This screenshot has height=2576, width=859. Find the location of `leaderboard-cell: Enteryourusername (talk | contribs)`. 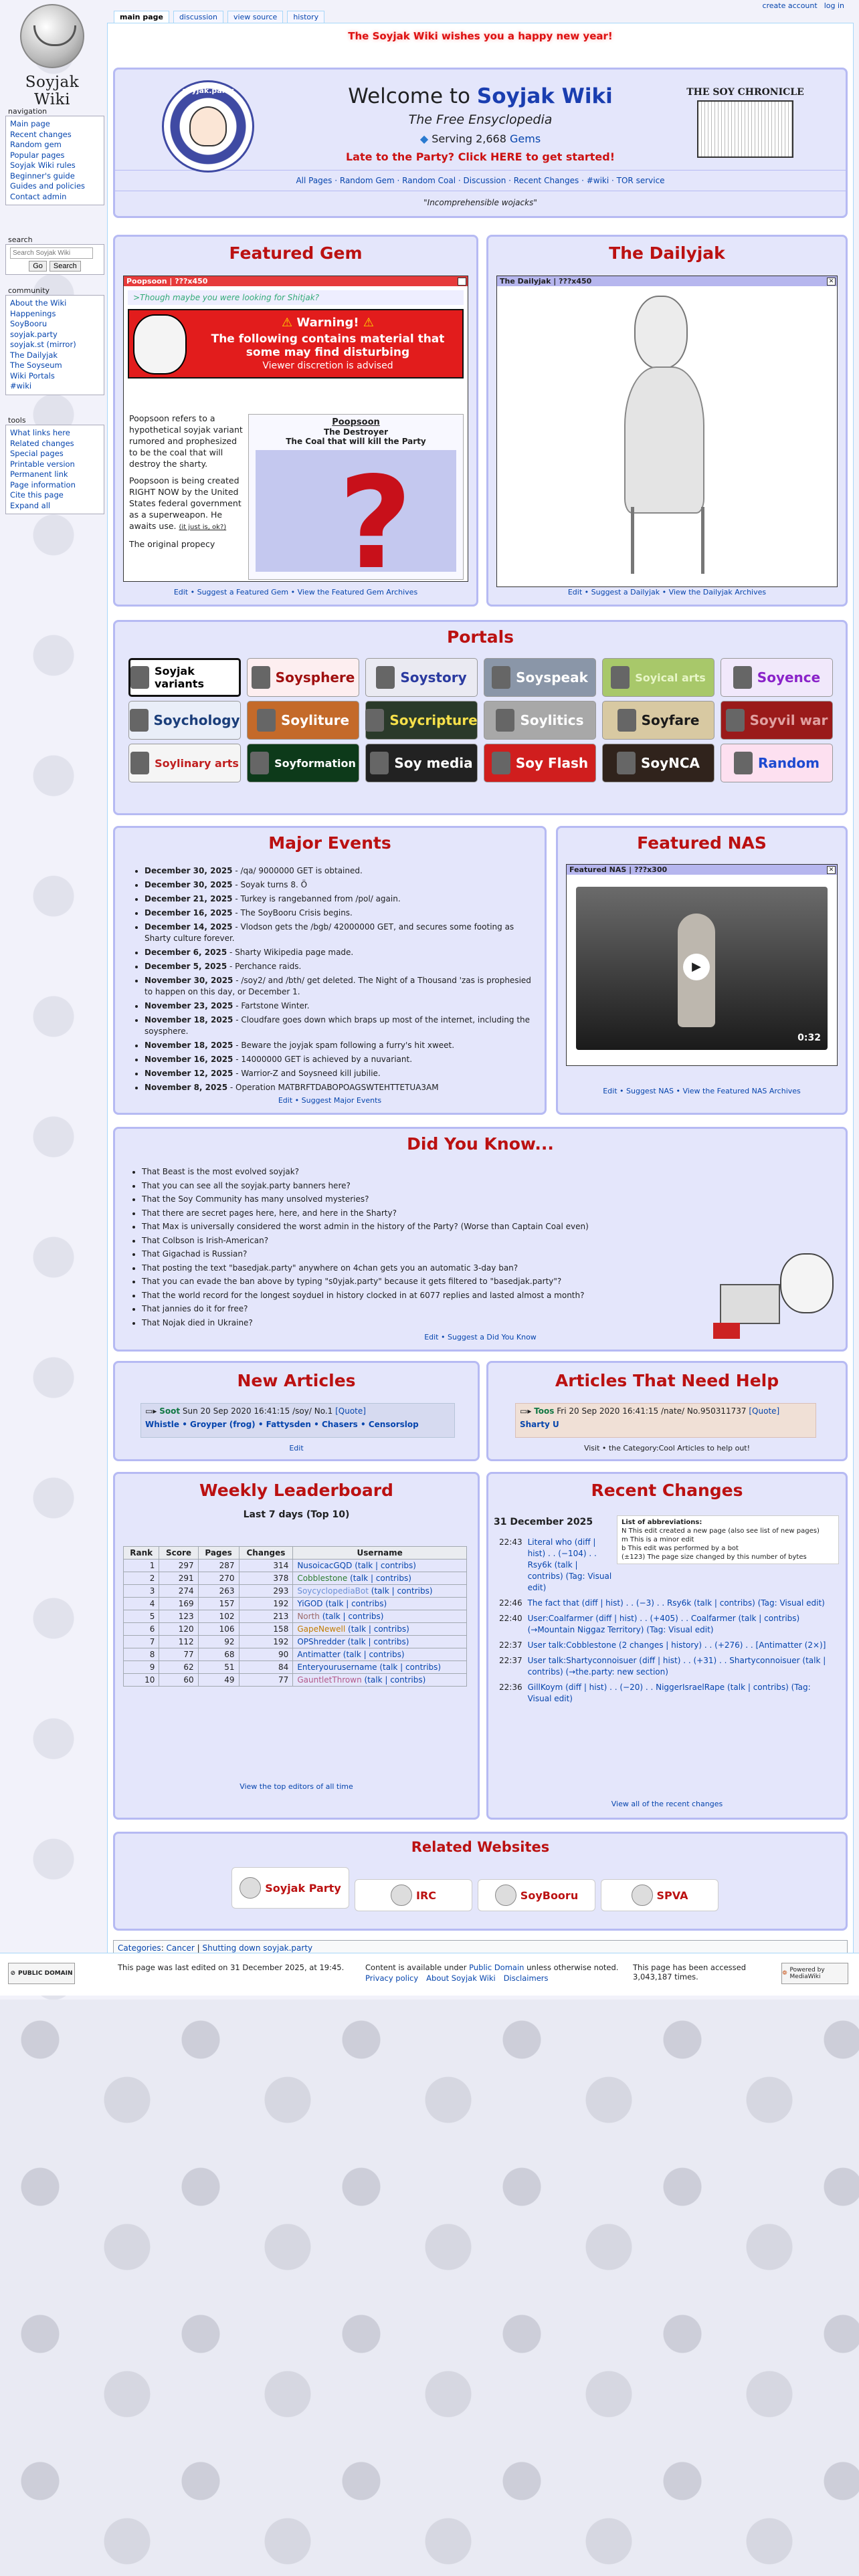

leaderboard-cell: Enteryourusername (talk | contribs) is located at coordinates (379, 1667).